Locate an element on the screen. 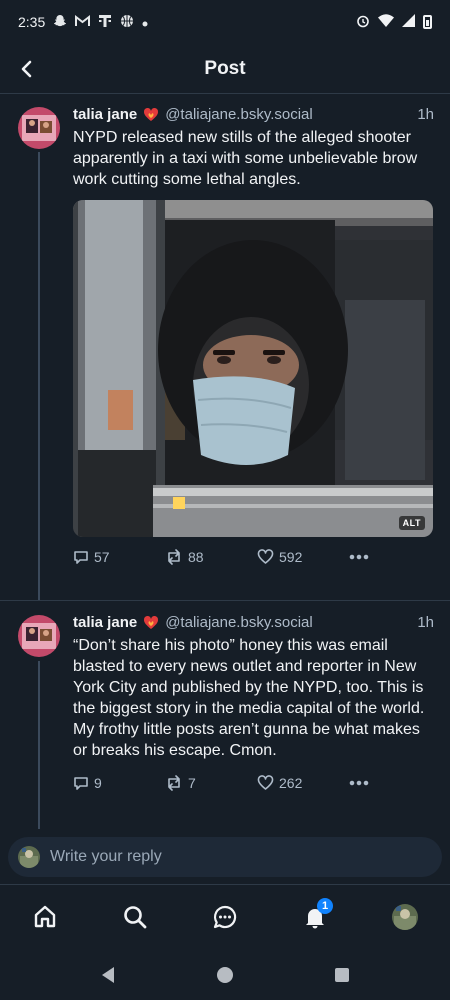 The height and width of the screenshot is (1000, 450). system-back-icon is located at coordinates (108, 975).